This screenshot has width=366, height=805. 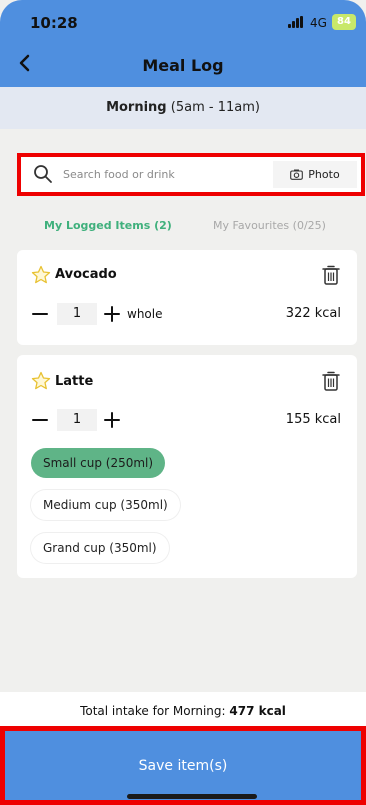 I want to click on save-items-button: Save item(s), so click(x=183, y=765).